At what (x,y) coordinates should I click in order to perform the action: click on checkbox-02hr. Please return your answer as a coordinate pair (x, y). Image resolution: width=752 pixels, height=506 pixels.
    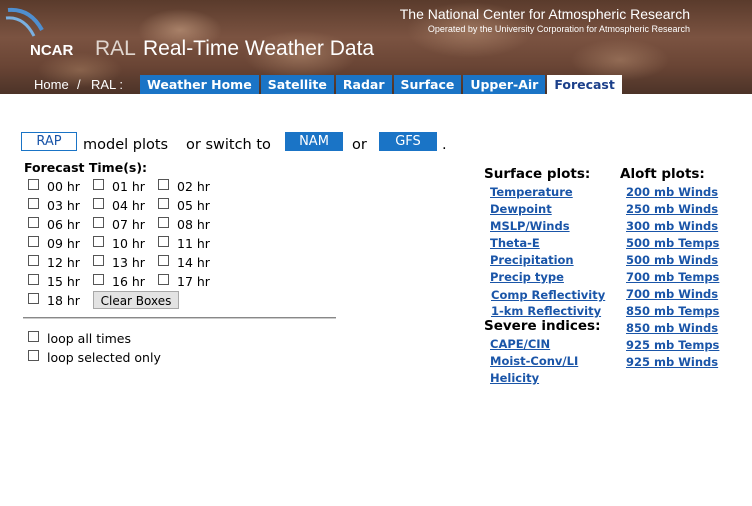
    Looking at the image, I should click on (163, 184).